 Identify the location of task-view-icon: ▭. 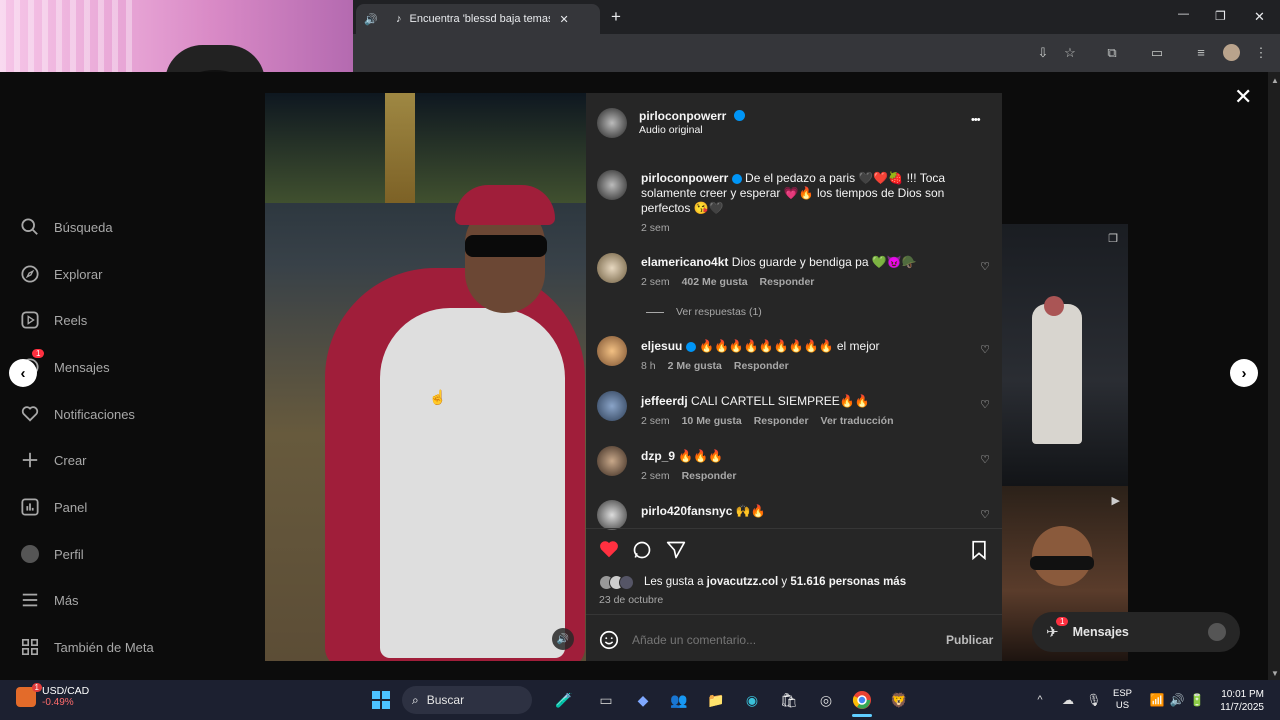
(606, 700).